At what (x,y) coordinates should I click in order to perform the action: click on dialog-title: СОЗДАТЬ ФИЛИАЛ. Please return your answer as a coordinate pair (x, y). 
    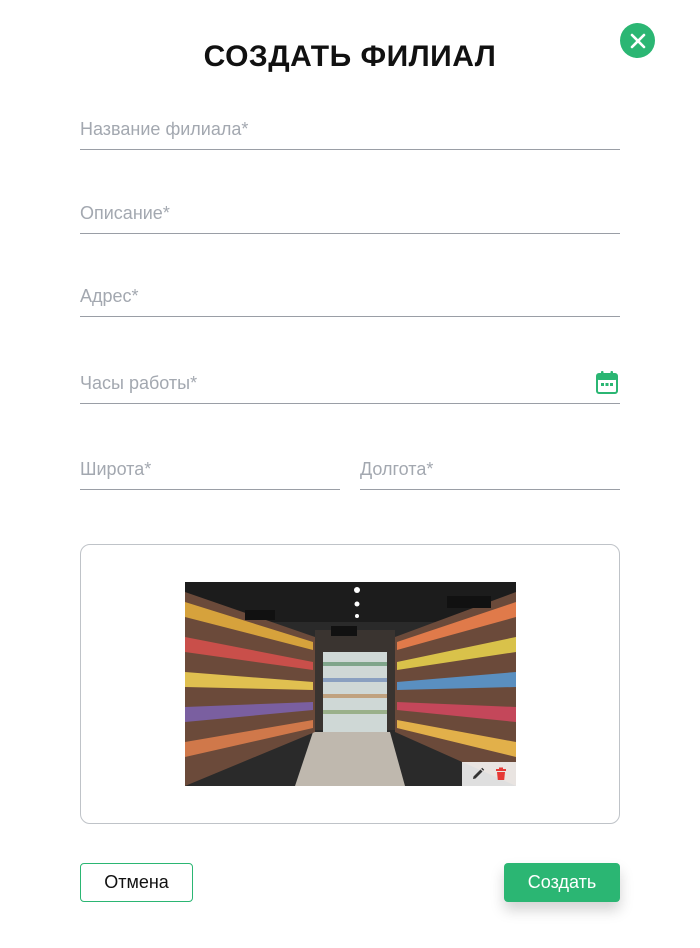
    Looking at the image, I should click on (350, 56).